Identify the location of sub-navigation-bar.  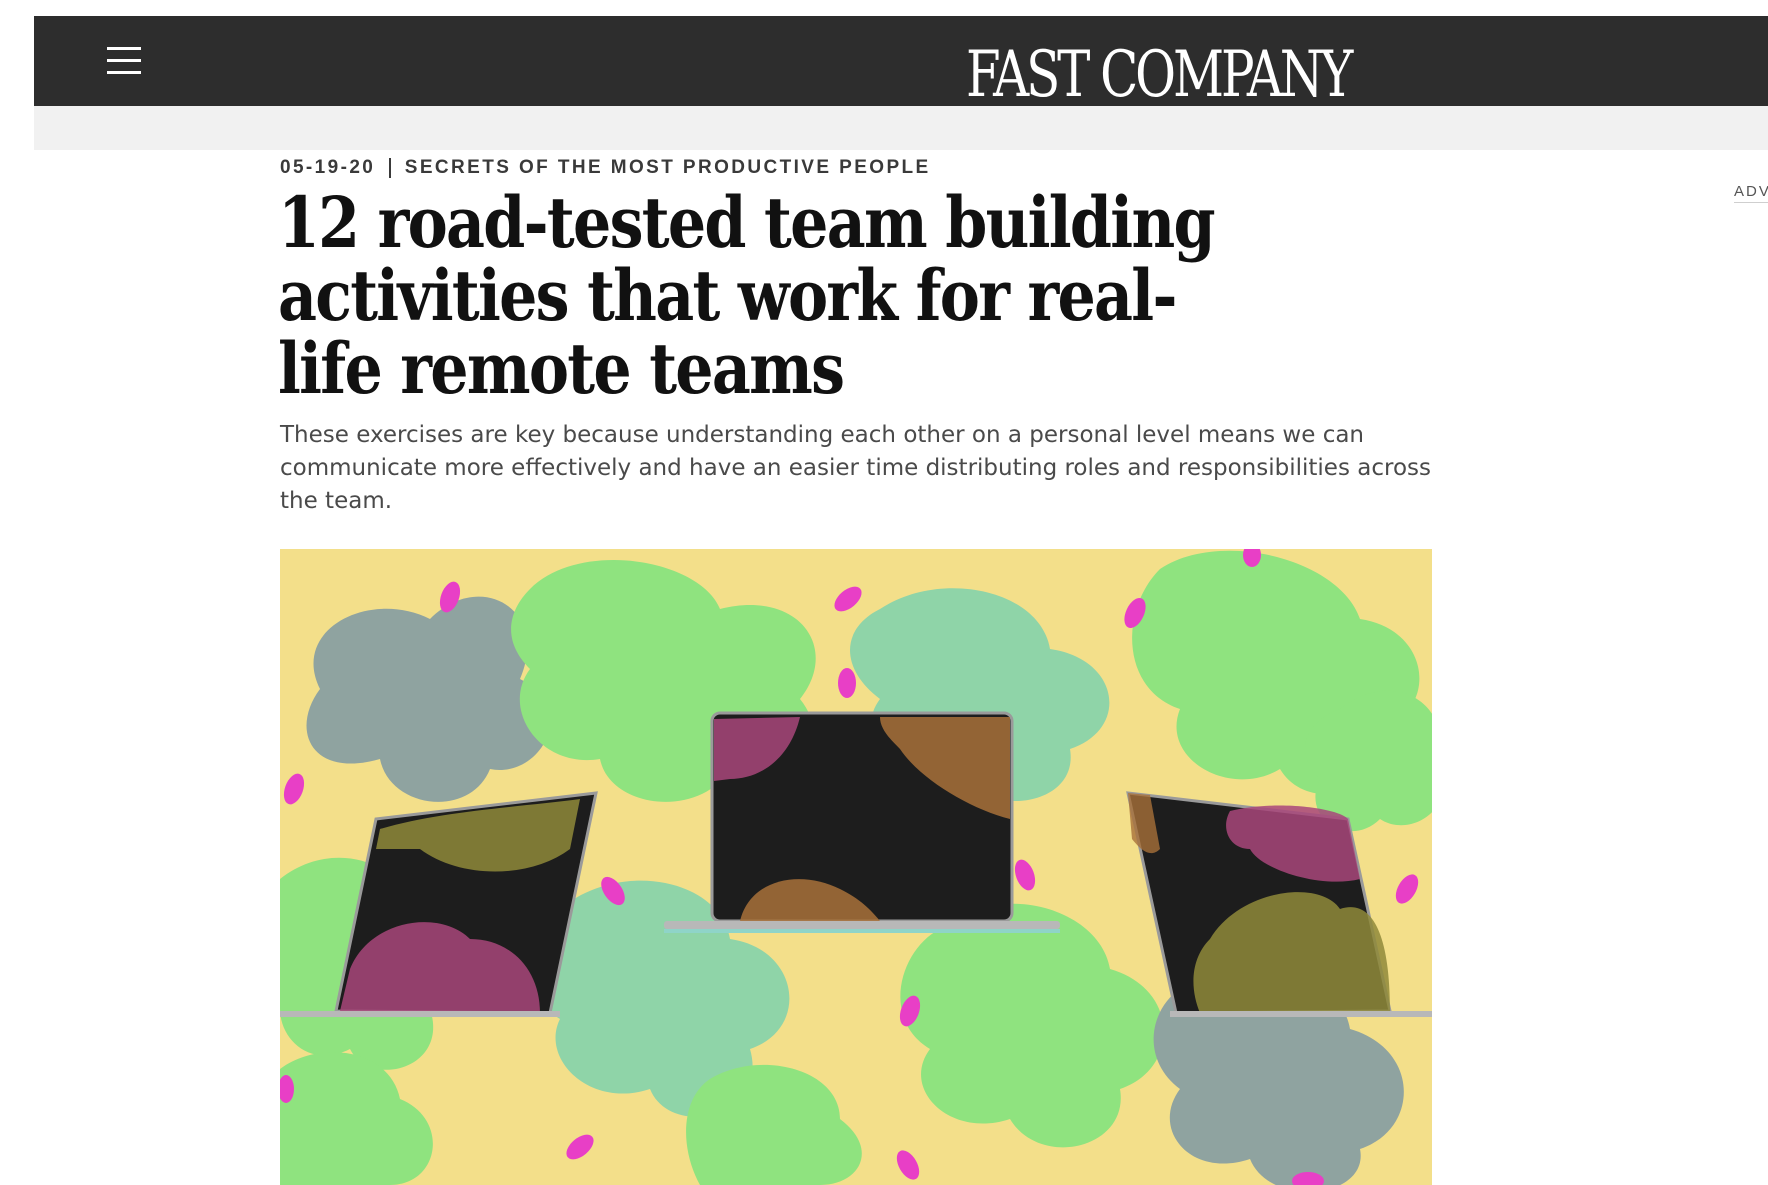
(901, 128).